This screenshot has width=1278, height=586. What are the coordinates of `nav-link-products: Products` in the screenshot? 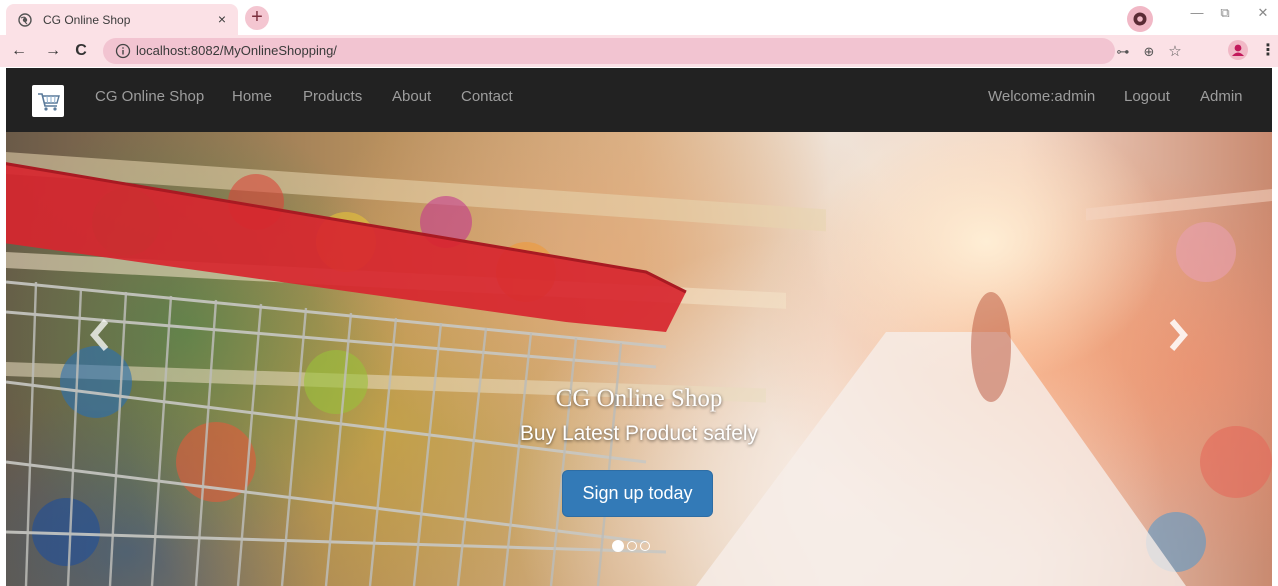 It's located at (332, 96).